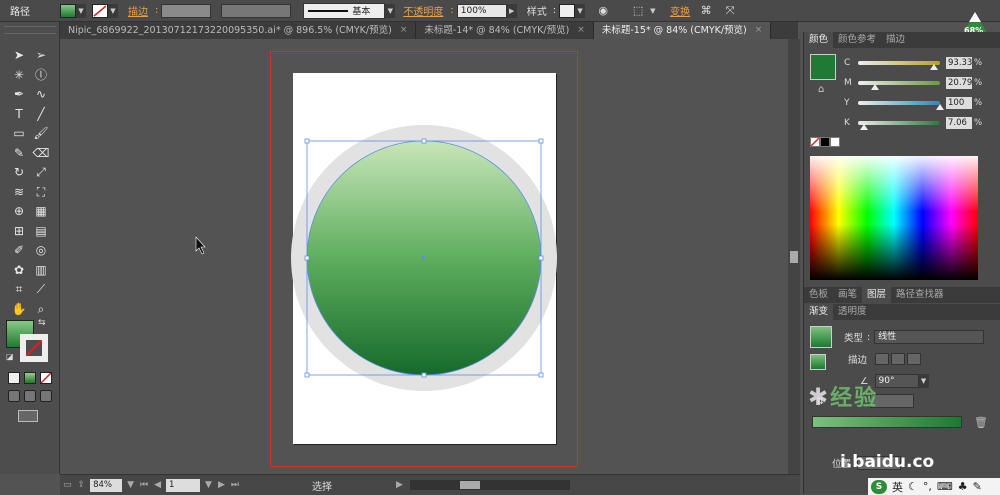 The height and width of the screenshot is (495, 1000). What do you see at coordinates (706, 11) in the screenshot?
I see `isolate-icon: ⌘` at bounding box center [706, 11].